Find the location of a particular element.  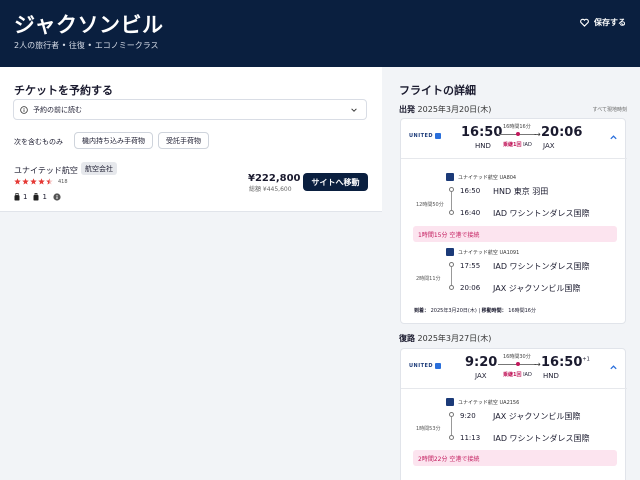

total-duration: 16時間30分 is located at coordinates (517, 357).